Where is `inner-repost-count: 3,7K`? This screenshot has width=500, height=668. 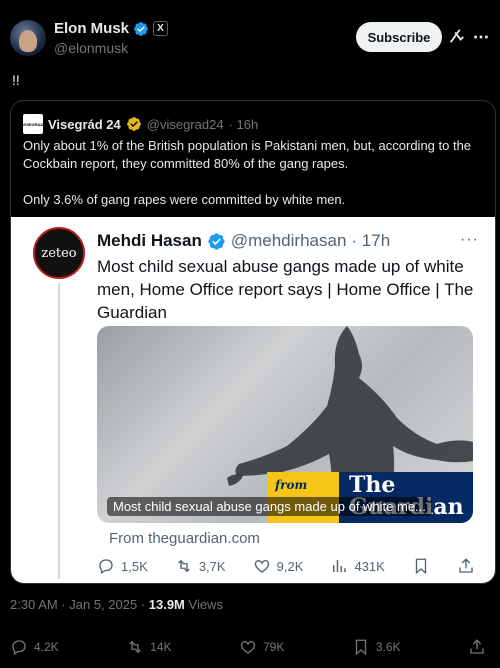
inner-repost-count: 3,7K is located at coordinates (212, 566).